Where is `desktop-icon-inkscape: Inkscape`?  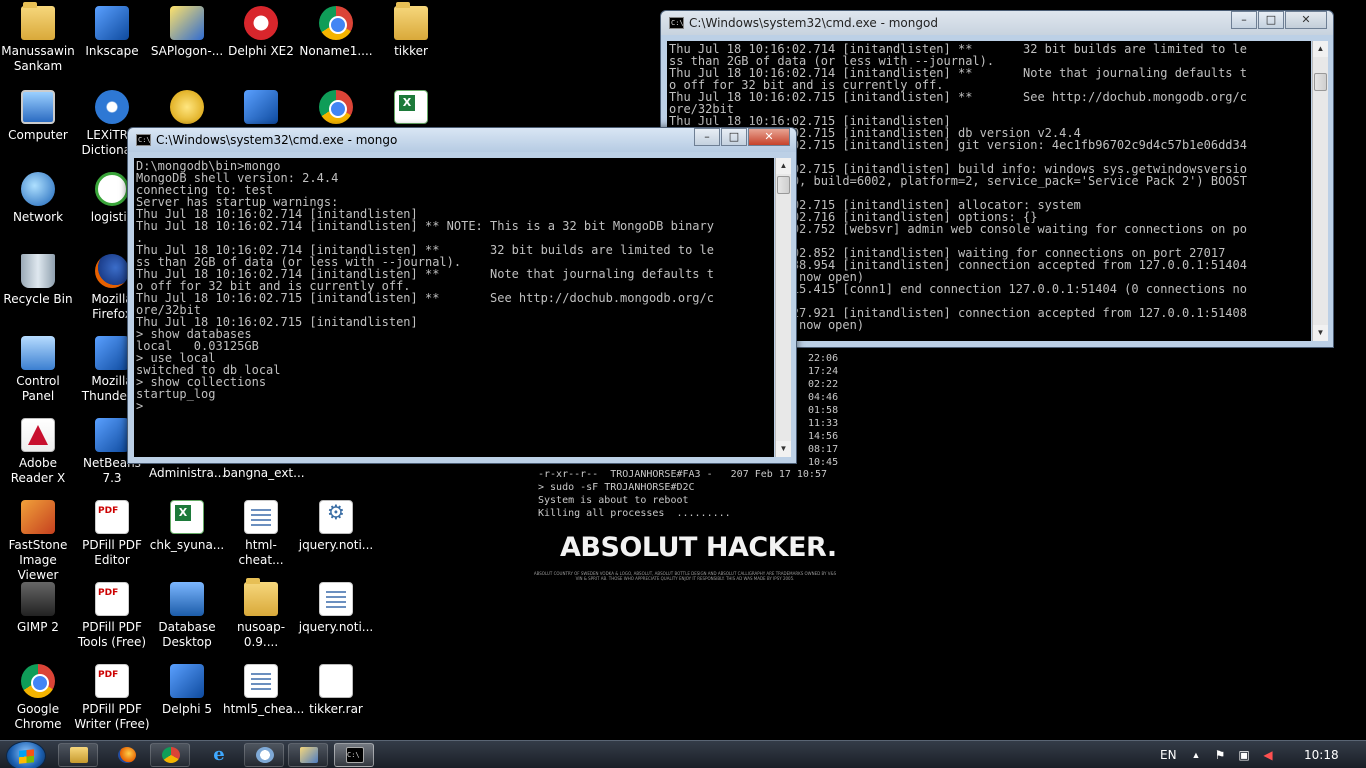 desktop-icon-inkscape: Inkscape is located at coordinates (112, 32).